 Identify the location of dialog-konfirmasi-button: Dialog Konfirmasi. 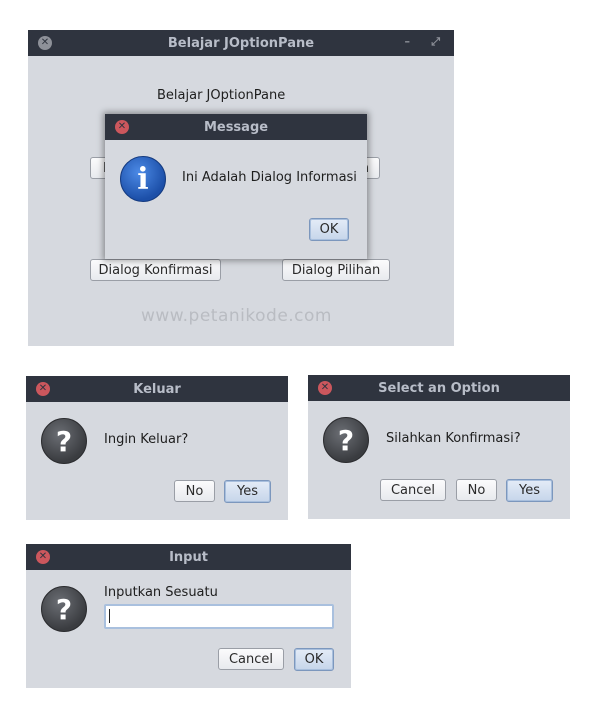
(155, 270).